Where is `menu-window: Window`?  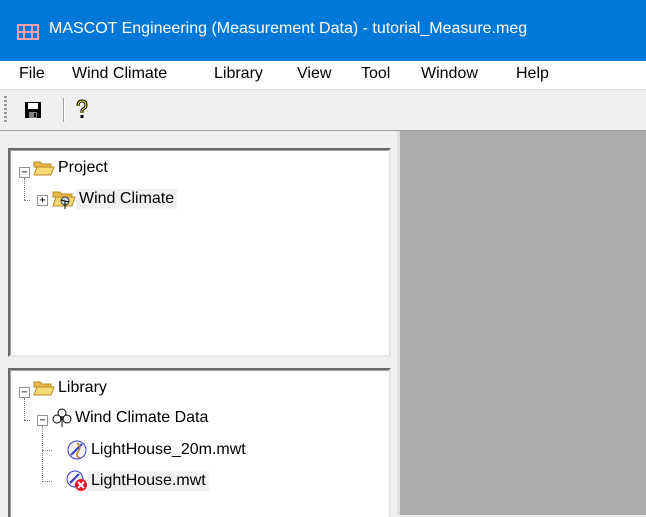
menu-window: Window is located at coordinates (449, 74).